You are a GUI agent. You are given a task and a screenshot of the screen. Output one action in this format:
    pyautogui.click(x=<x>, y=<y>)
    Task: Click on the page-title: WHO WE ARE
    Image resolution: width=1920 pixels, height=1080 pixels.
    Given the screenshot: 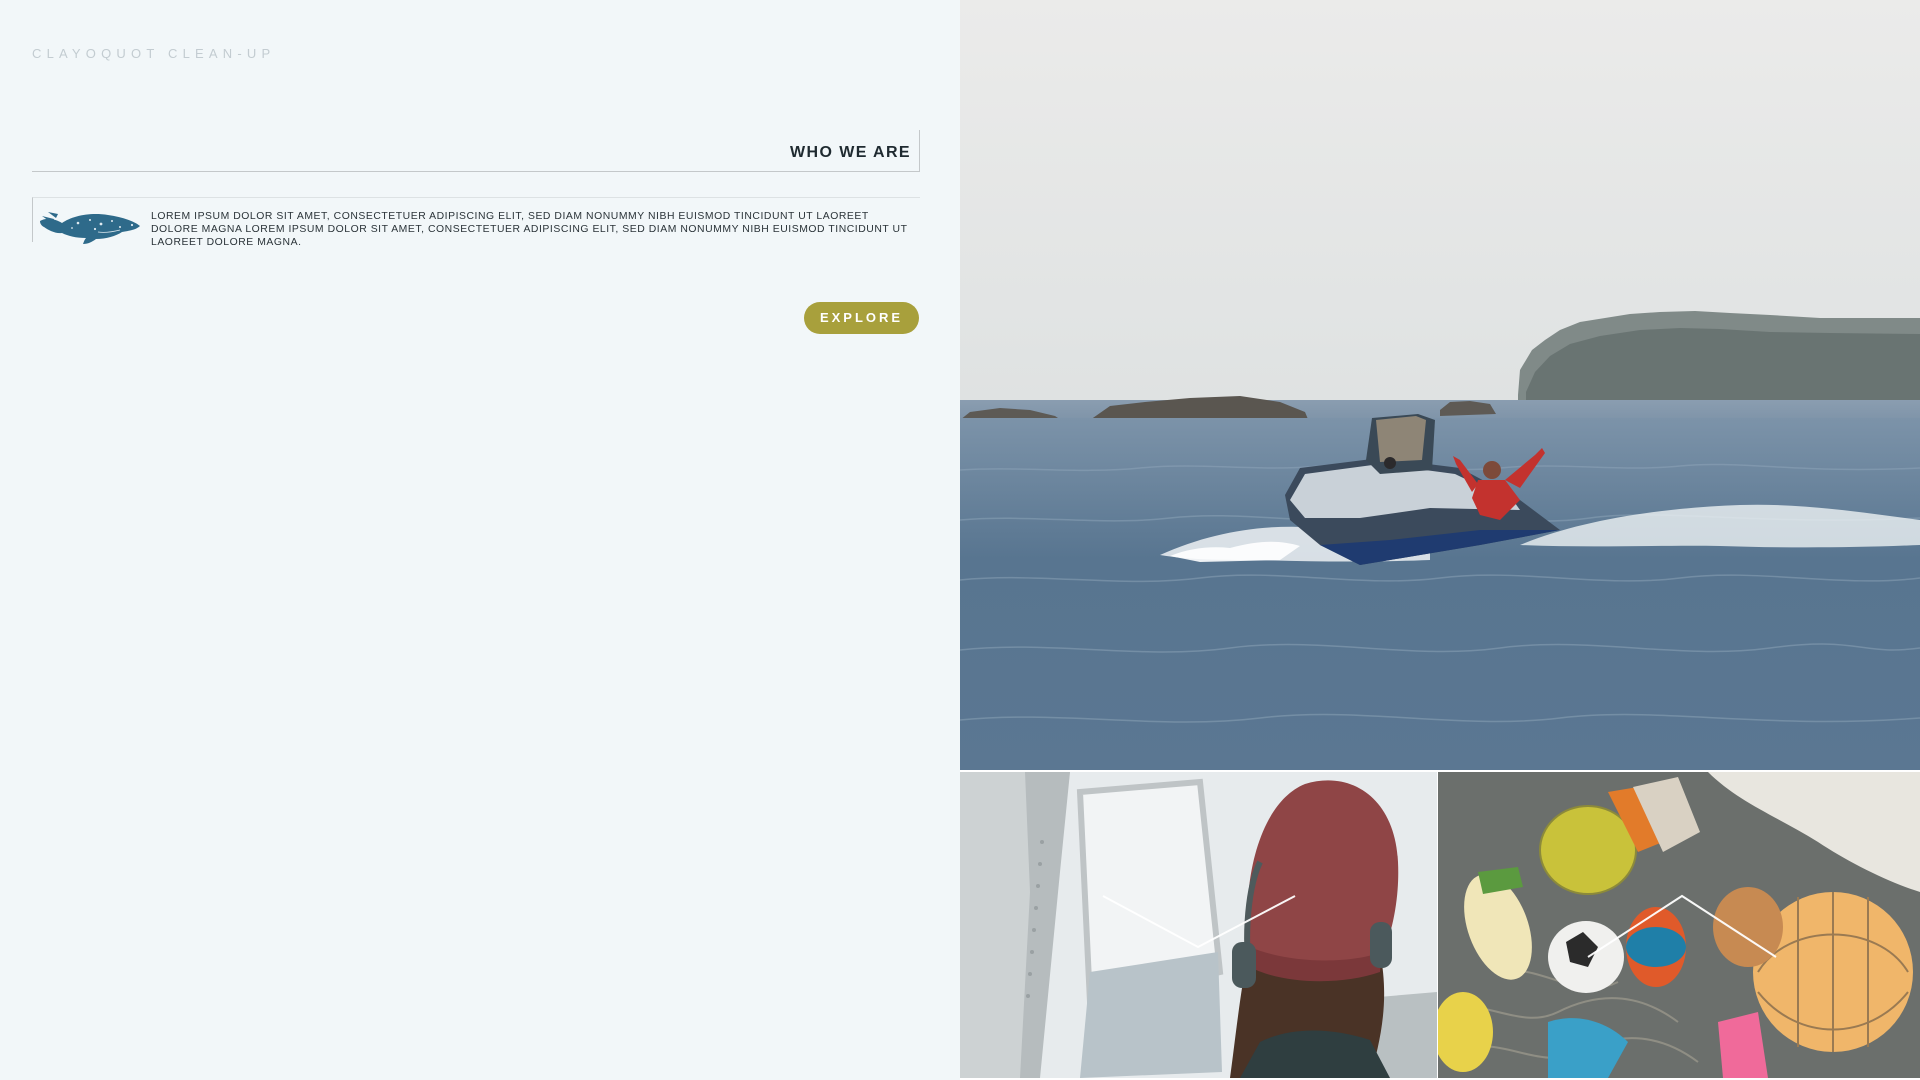 What is the action you would take?
    pyautogui.click(x=850, y=152)
    